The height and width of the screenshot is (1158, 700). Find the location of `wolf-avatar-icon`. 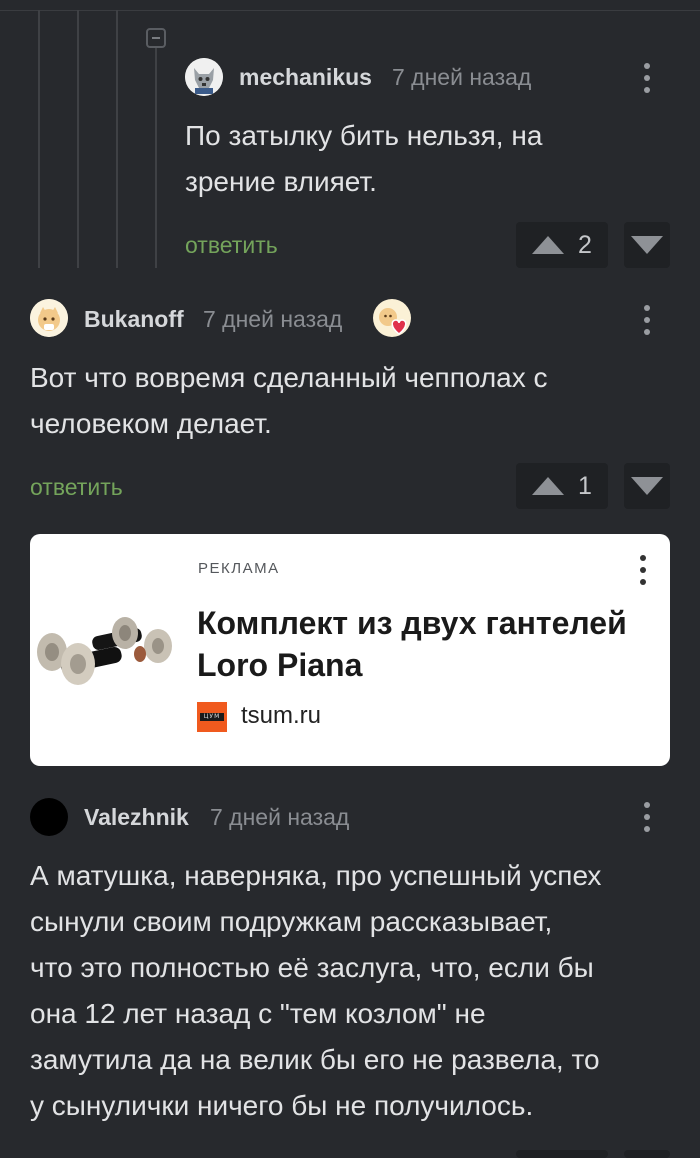

wolf-avatar-icon is located at coordinates (204, 77).